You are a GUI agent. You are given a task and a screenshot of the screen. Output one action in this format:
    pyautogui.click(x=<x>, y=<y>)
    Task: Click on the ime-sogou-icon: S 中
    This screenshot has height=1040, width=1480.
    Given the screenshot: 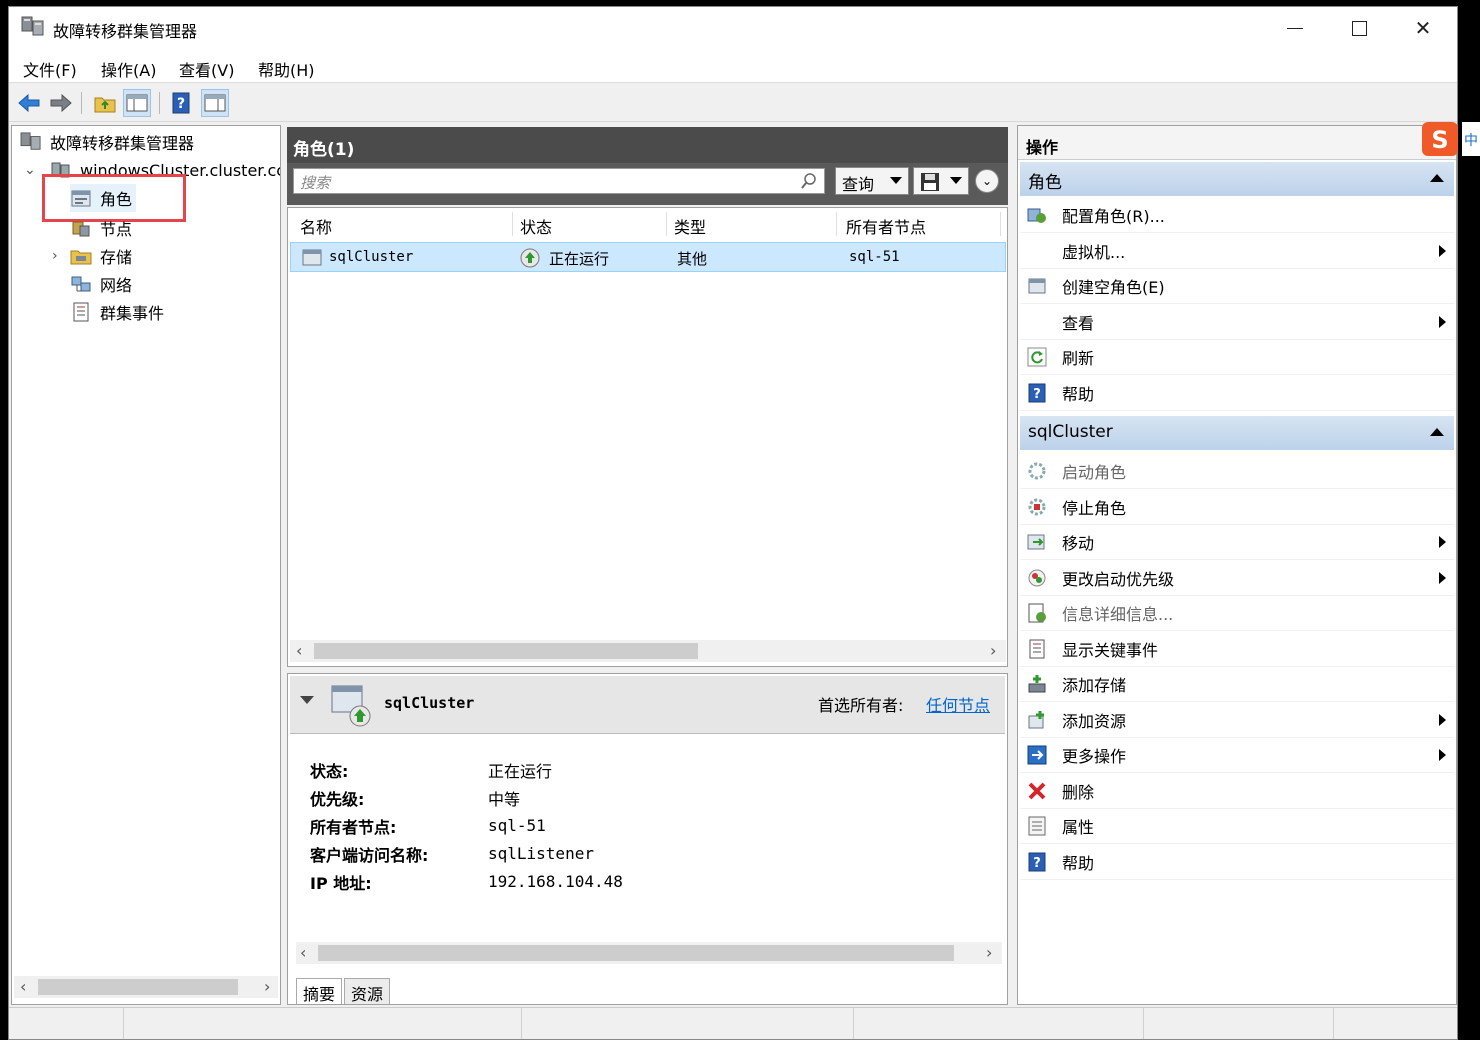 What is the action you would take?
    pyautogui.click(x=1451, y=139)
    